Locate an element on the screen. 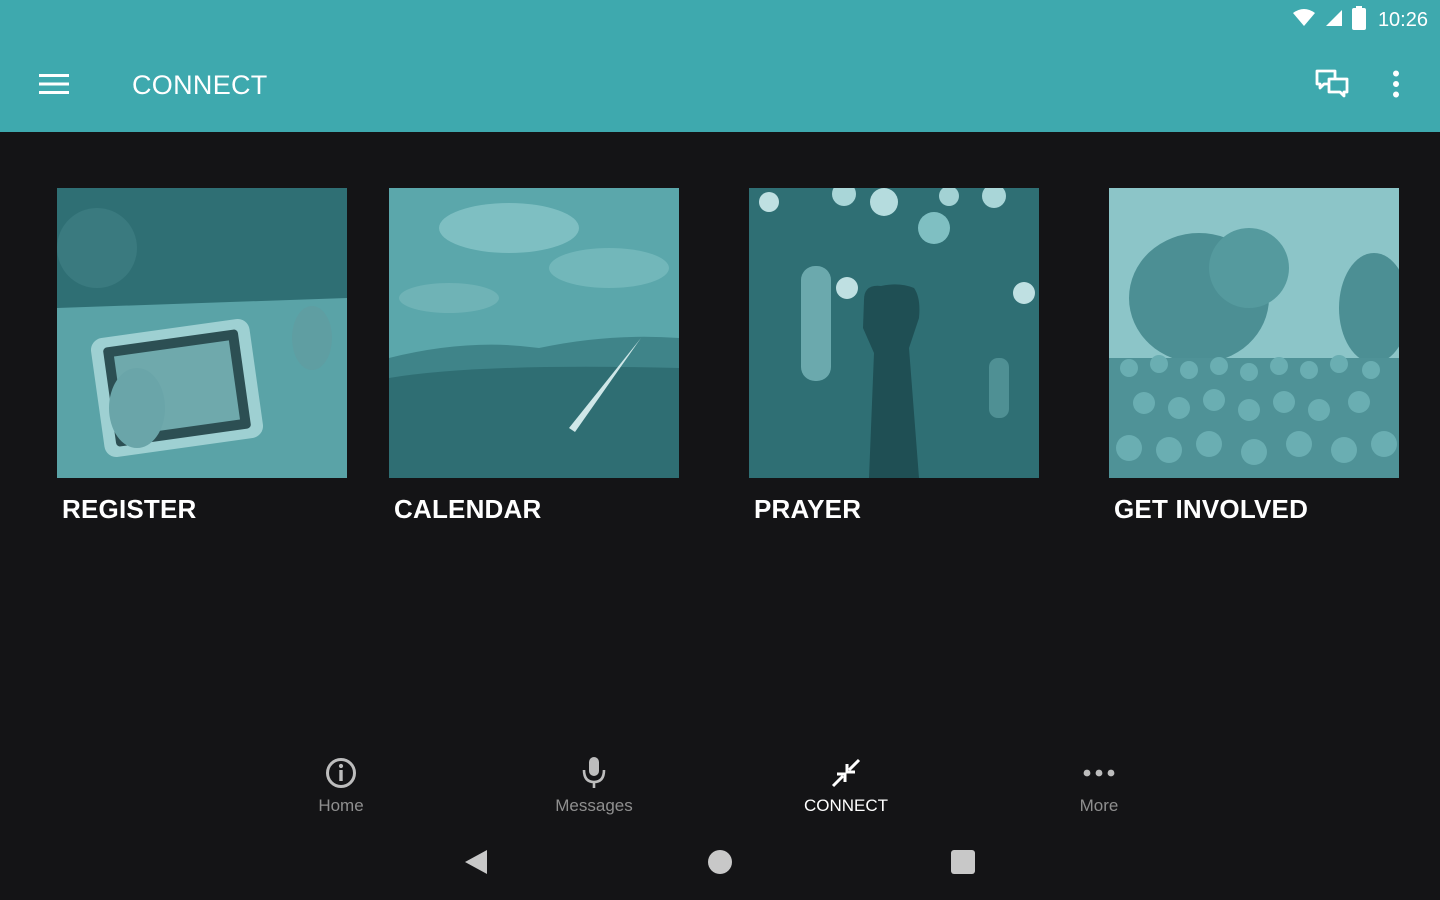  system-navigation-bar is located at coordinates (720, 864).